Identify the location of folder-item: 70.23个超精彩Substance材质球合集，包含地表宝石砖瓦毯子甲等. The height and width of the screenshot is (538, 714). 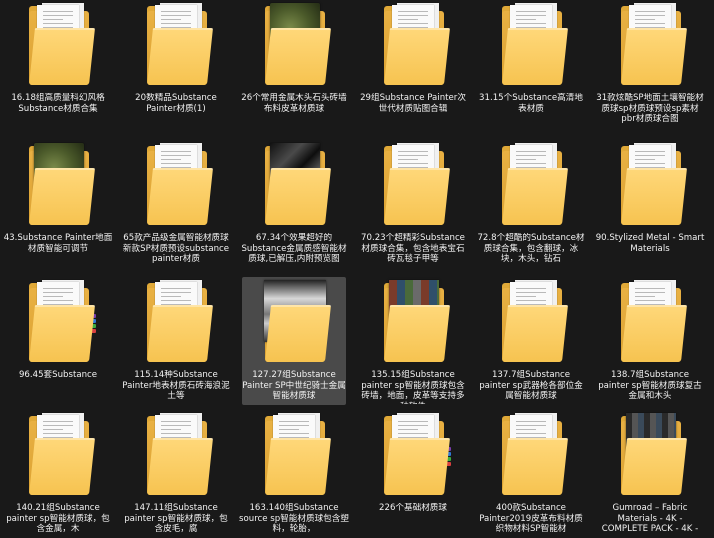
(413, 204).